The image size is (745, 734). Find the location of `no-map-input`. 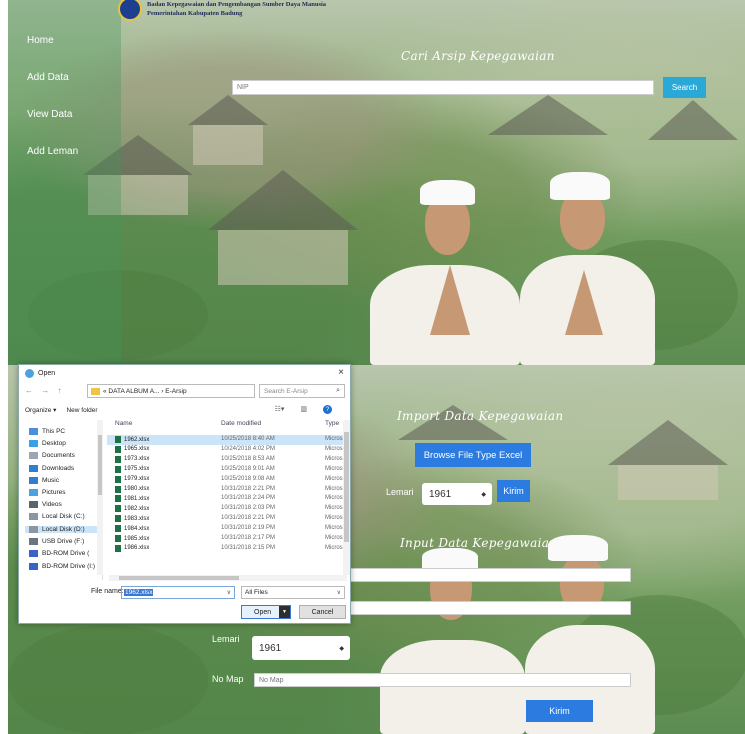

no-map-input is located at coordinates (442, 680).